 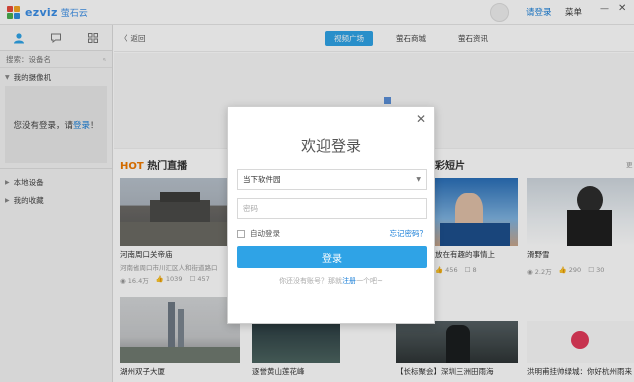 I want to click on account-value: 当下软件园, so click(x=262, y=179).